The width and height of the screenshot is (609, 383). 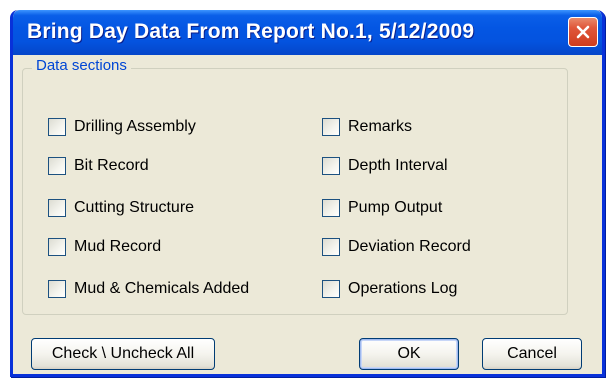 I want to click on checkbox-mud-record: Mud Record, so click(x=104, y=247).